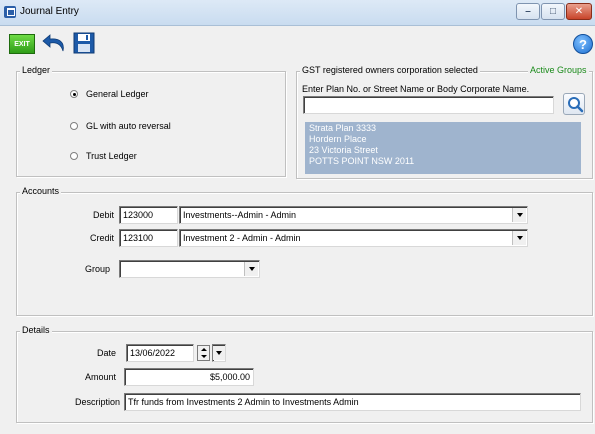  I want to click on amount-label: Amount, so click(100, 377).